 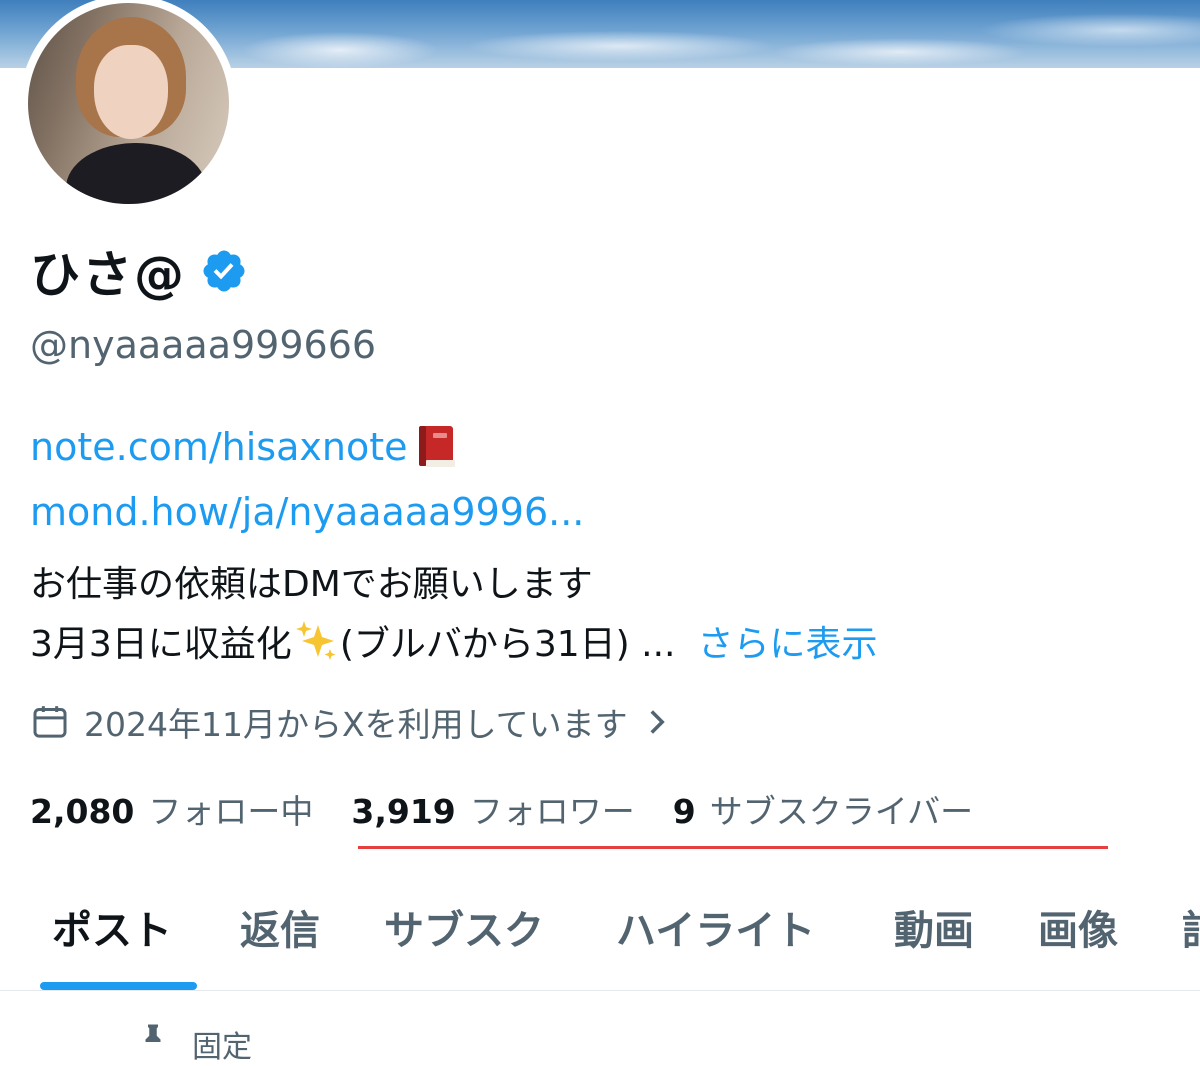 I want to click on following-stat: 2,080 フォロー中, so click(x=171, y=809).